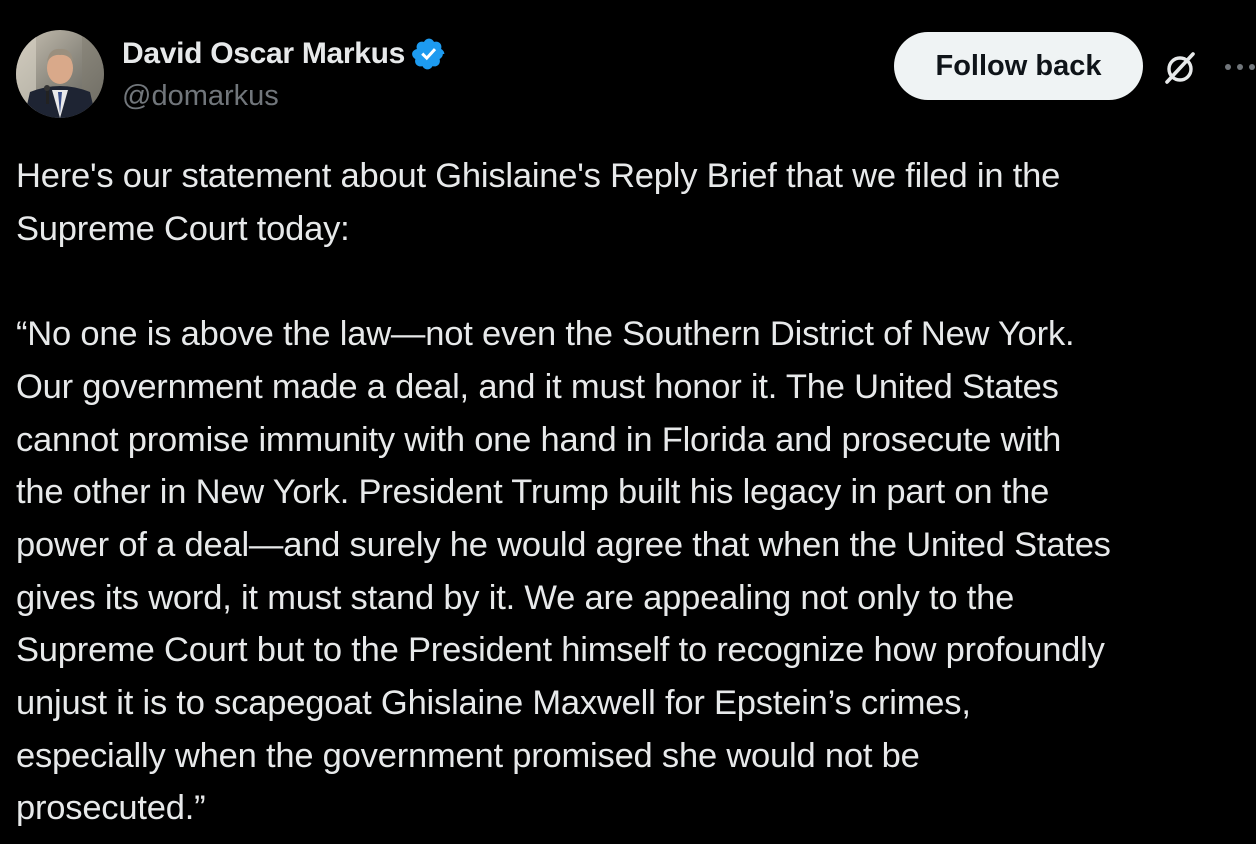 The image size is (1256, 844). I want to click on author-name-row: David Oscar Markus, so click(284, 54).